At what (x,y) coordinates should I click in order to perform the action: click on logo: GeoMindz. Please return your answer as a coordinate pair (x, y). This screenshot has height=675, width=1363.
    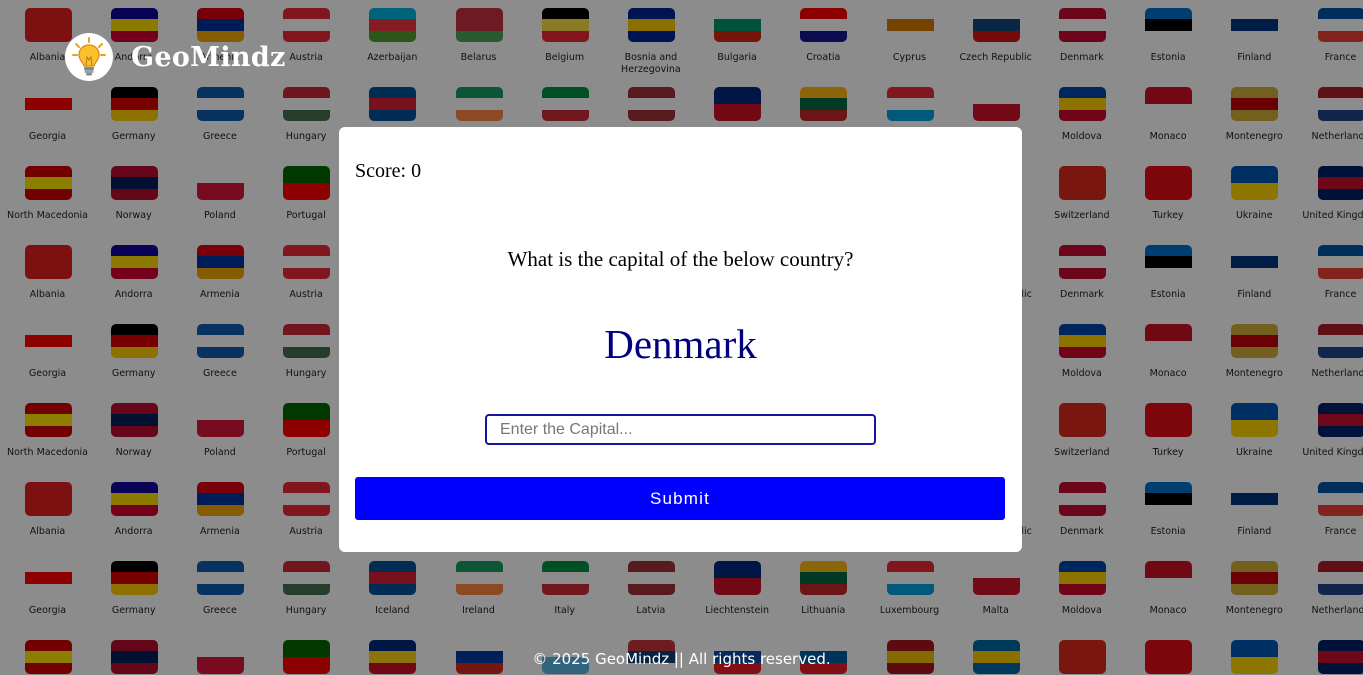
    Looking at the image, I should click on (175, 57).